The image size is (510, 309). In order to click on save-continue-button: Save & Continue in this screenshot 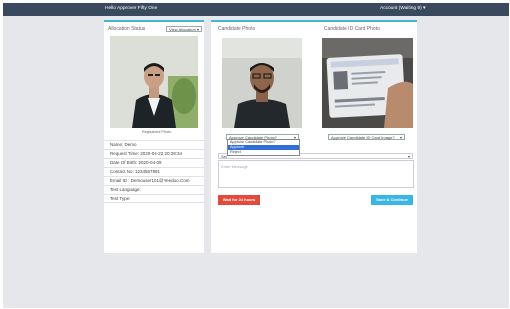, I will do `click(392, 200)`.